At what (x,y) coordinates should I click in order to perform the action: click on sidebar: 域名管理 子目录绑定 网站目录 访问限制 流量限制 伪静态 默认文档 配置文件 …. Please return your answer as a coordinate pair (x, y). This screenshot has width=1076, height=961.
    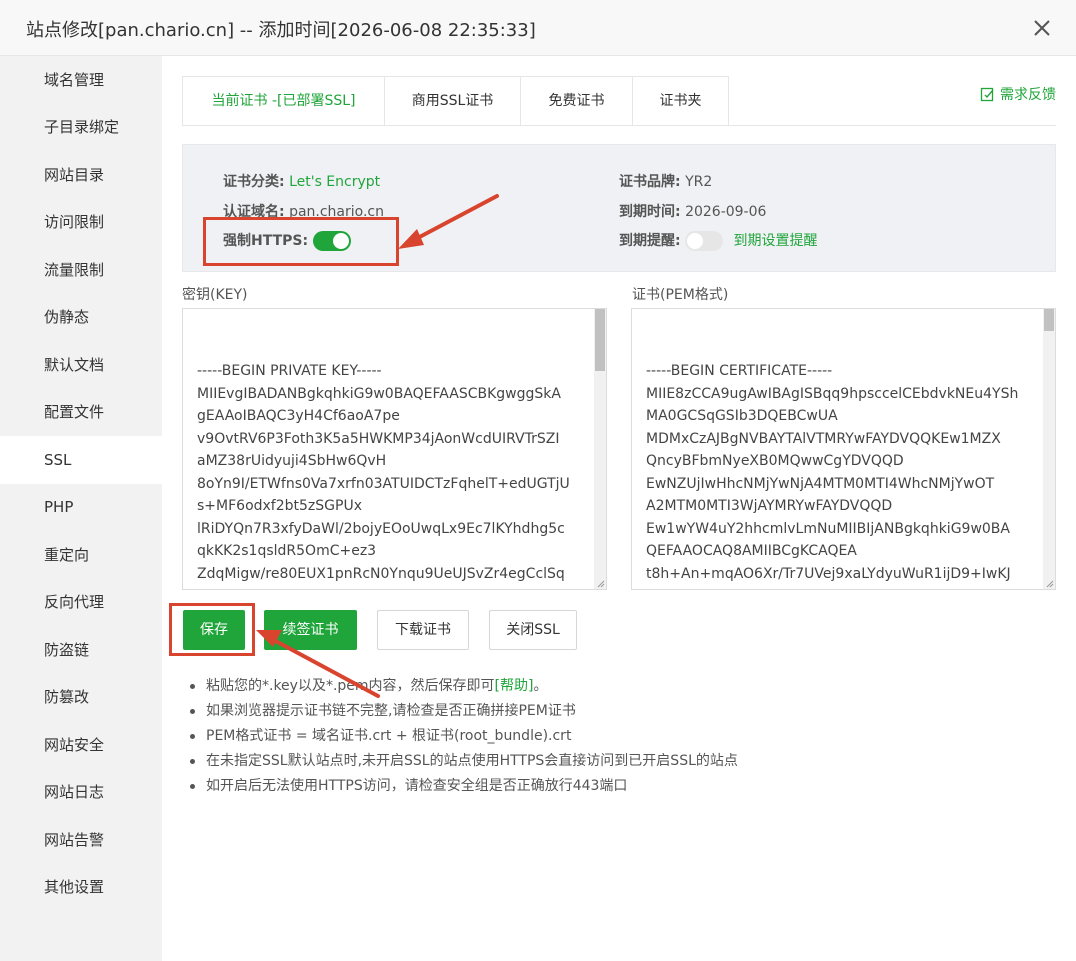
    Looking at the image, I should click on (81, 508).